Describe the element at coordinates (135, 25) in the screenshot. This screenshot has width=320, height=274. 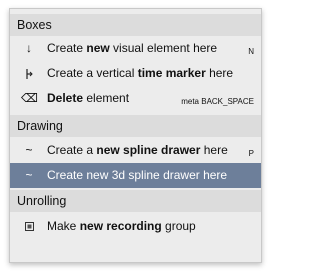
I see `section-boxes: Boxes` at that location.